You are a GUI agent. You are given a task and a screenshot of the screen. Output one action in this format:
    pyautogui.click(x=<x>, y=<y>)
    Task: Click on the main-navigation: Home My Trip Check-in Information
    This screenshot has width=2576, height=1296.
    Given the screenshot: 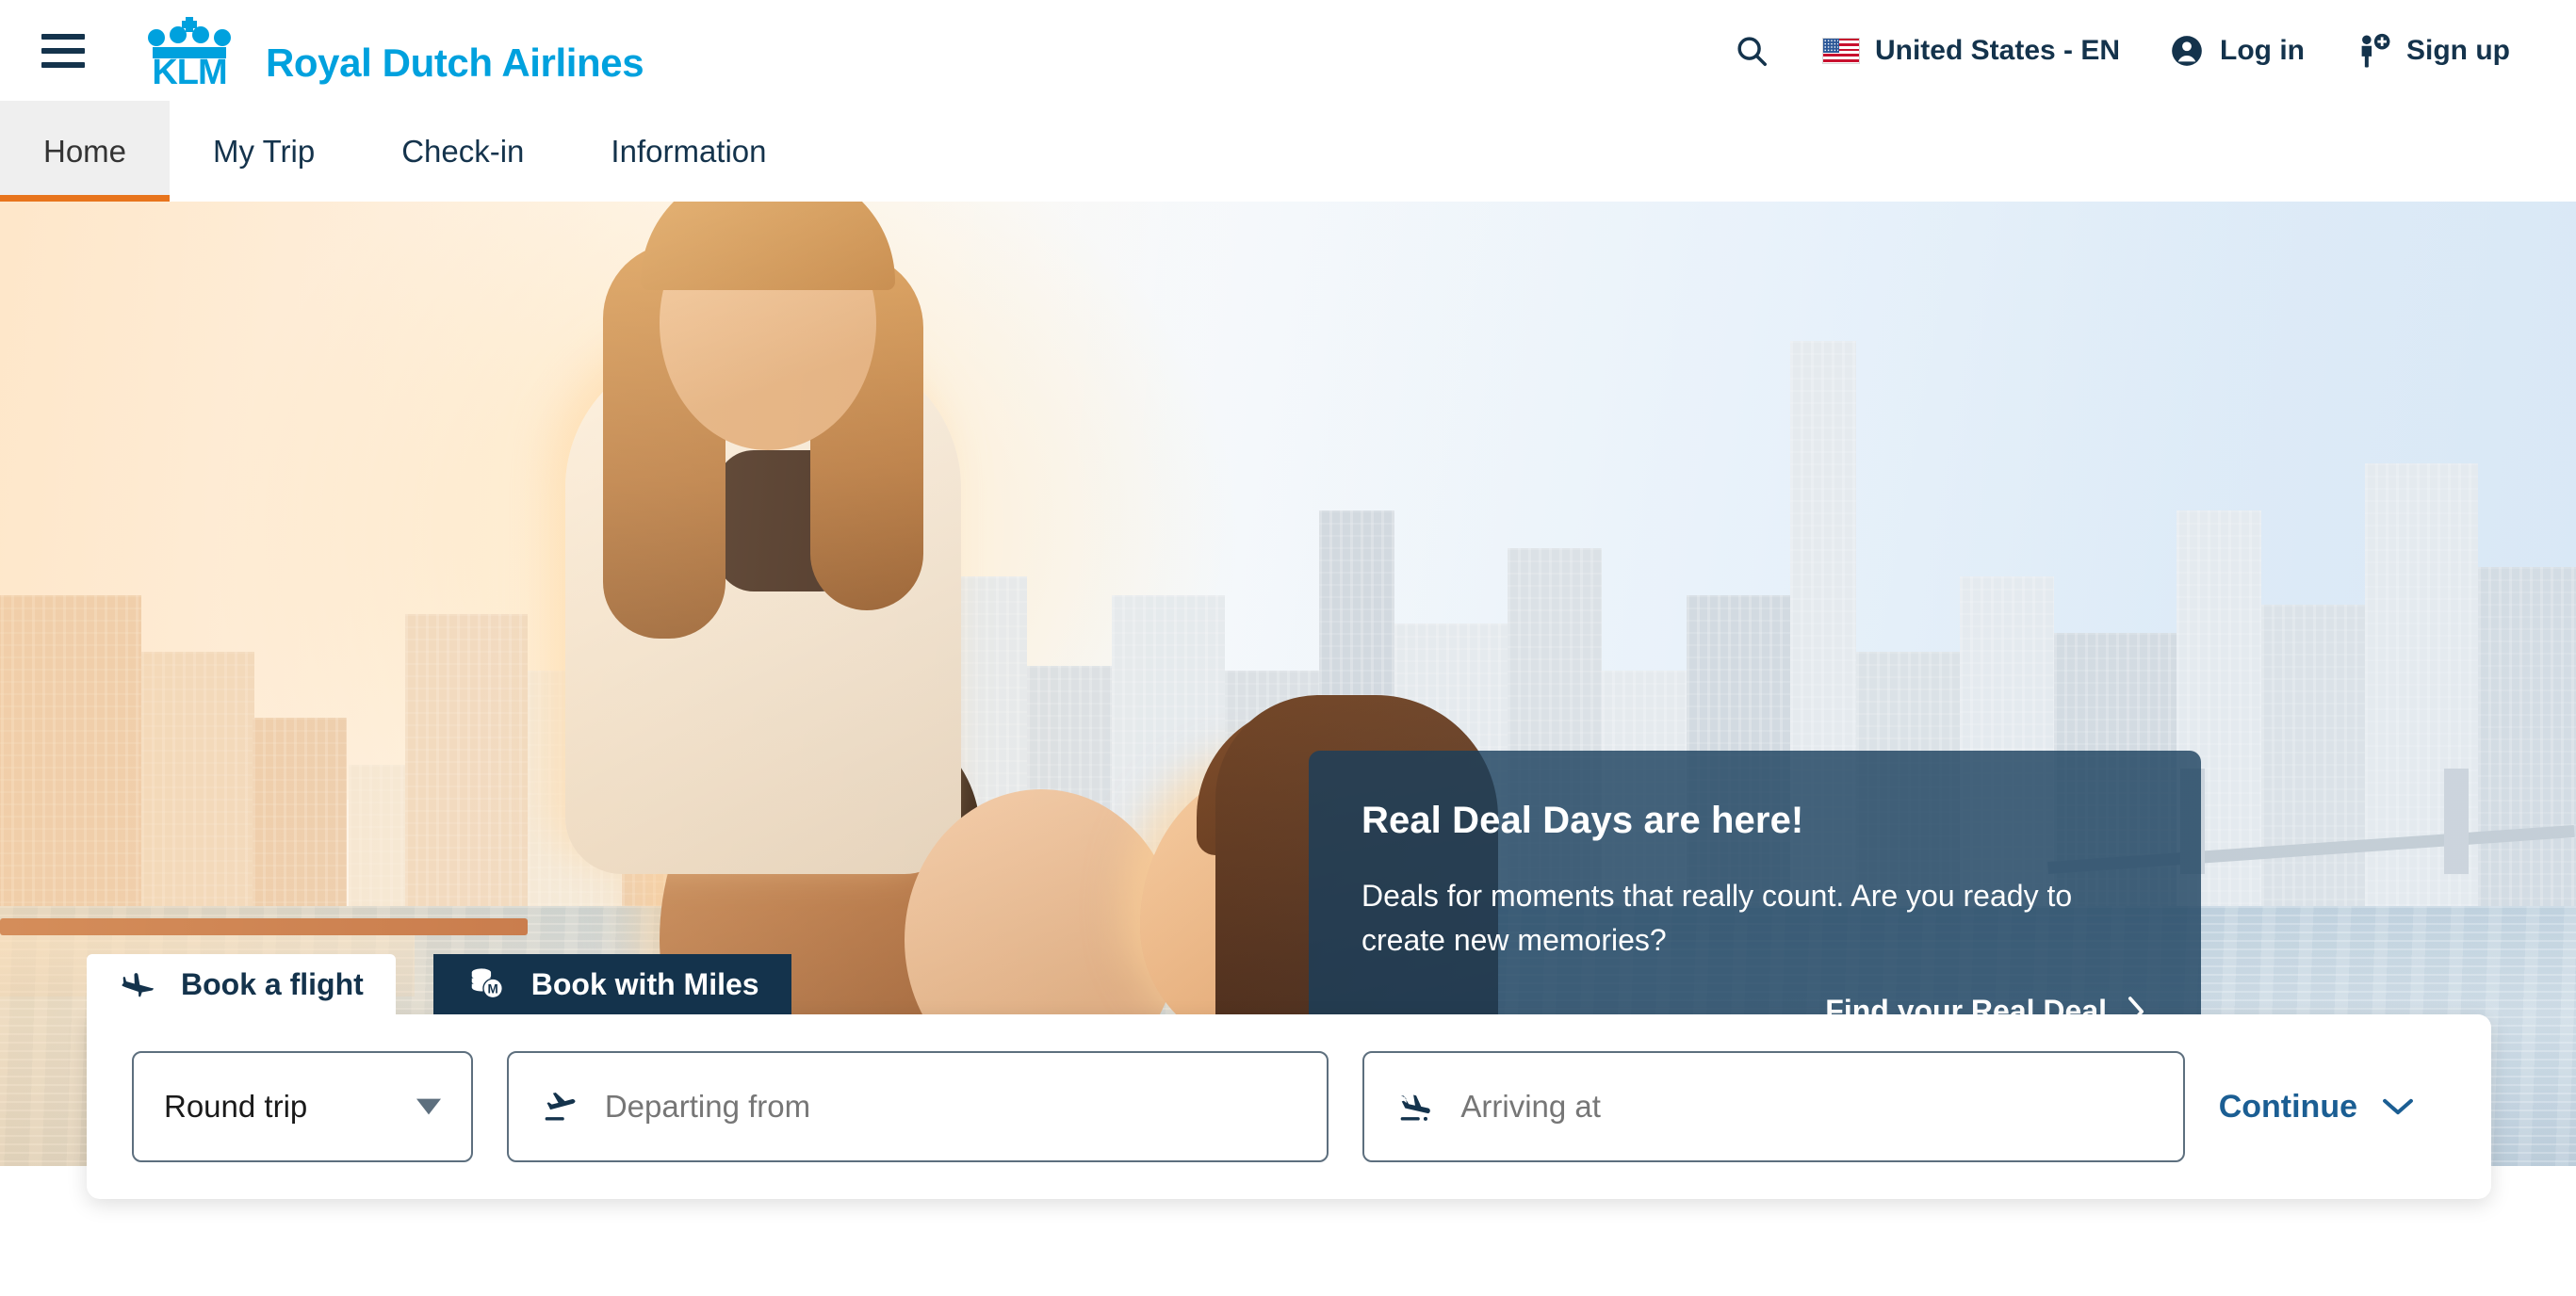 What is the action you would take?
    pyautogui.click(x=1288, y=151)
    